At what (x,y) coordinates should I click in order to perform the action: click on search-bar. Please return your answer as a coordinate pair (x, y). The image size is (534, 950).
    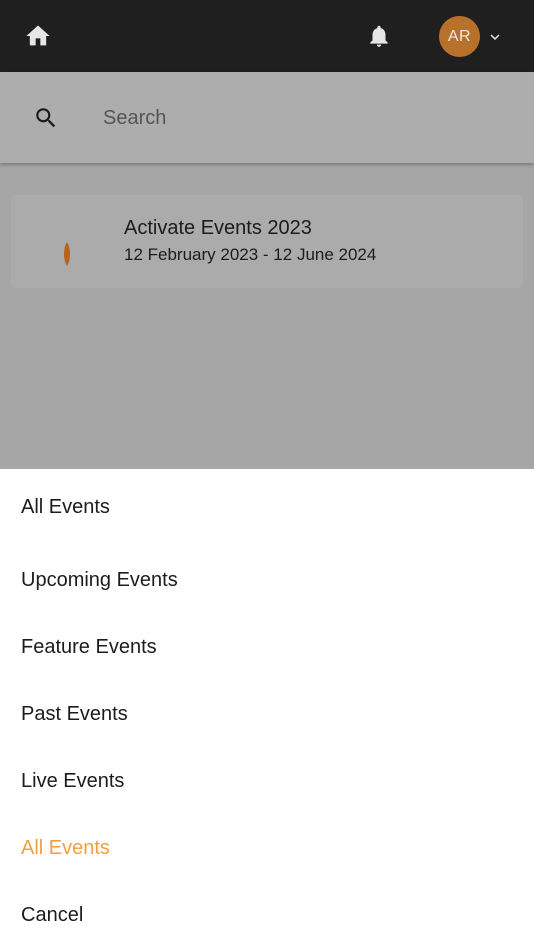
    Looking at the image, I should click on (267, 117).